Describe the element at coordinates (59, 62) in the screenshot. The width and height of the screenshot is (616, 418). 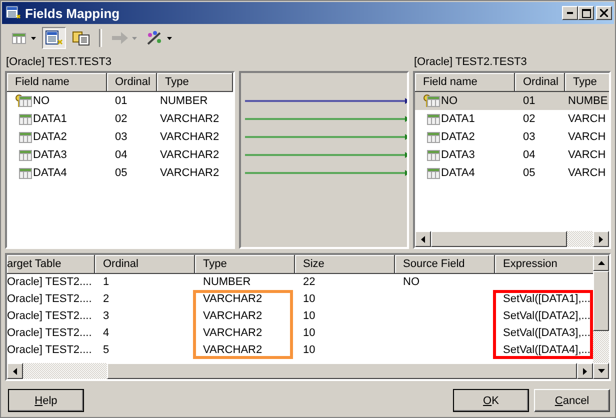
I see `table-label: [Oracle] TEST.TEST3` at that location.